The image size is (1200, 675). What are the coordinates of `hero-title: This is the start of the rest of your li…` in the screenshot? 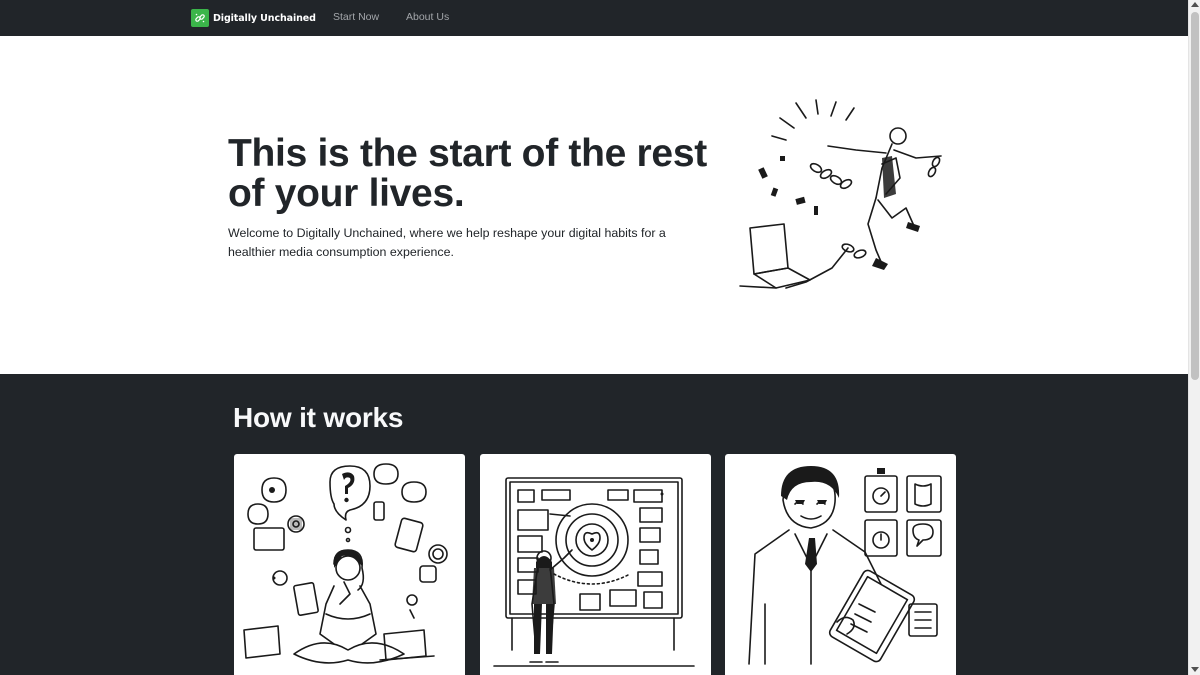 It's located at (467, 173).